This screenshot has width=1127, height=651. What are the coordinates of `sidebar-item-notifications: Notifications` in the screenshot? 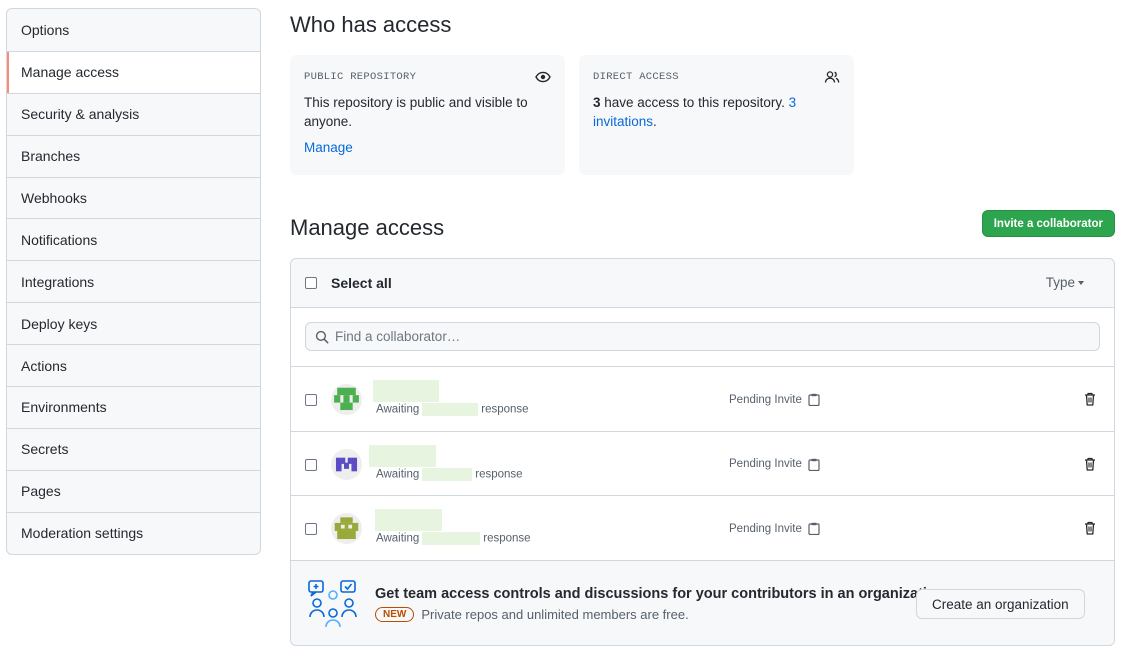 It's located at (133, 239).